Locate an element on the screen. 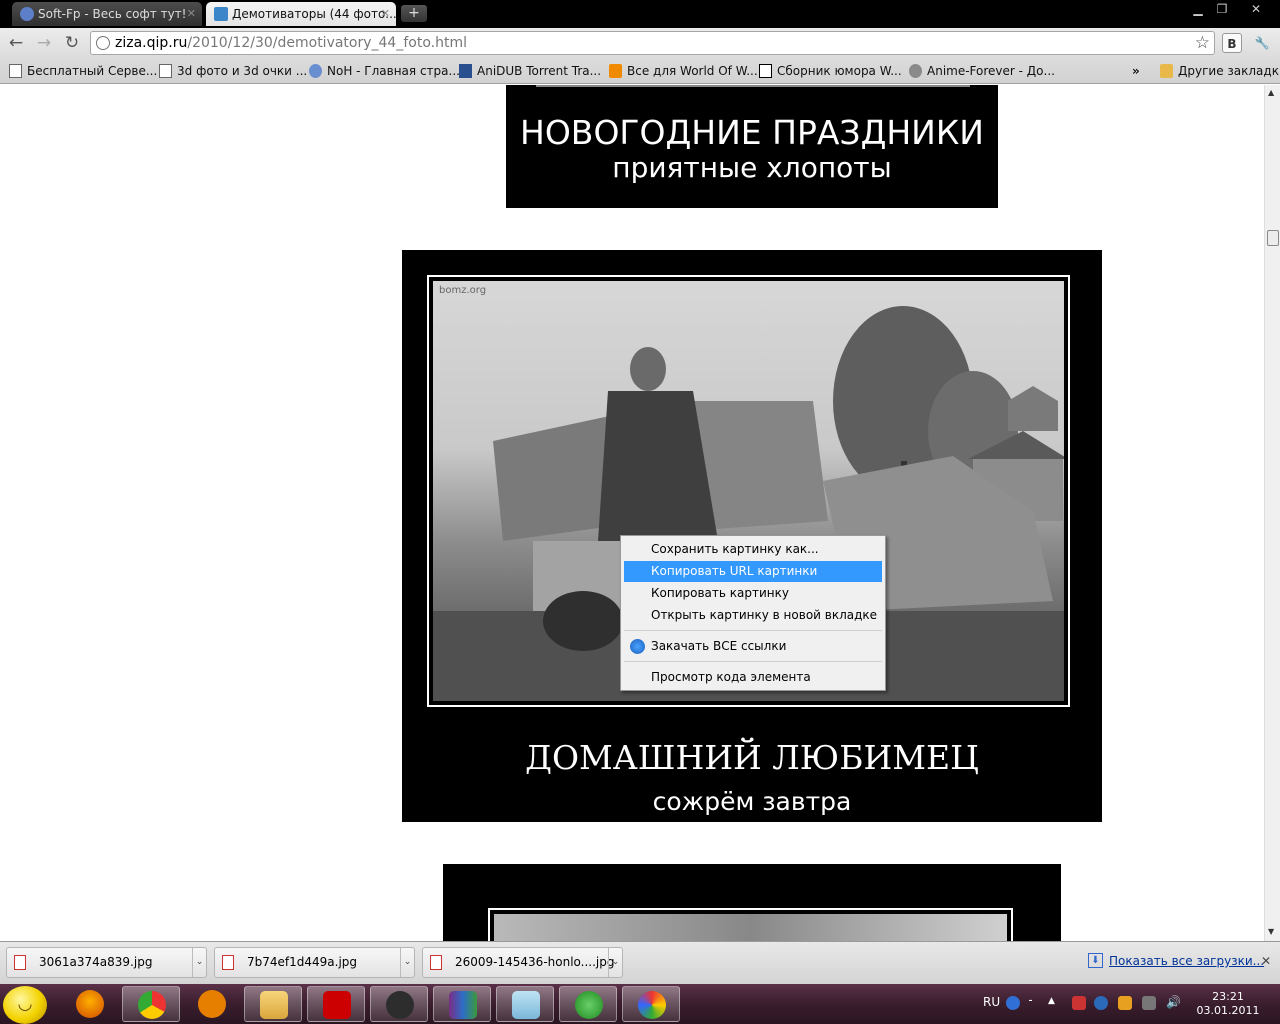  other-bookmarks: Другие закладки is located at coordinates (1220, 71).